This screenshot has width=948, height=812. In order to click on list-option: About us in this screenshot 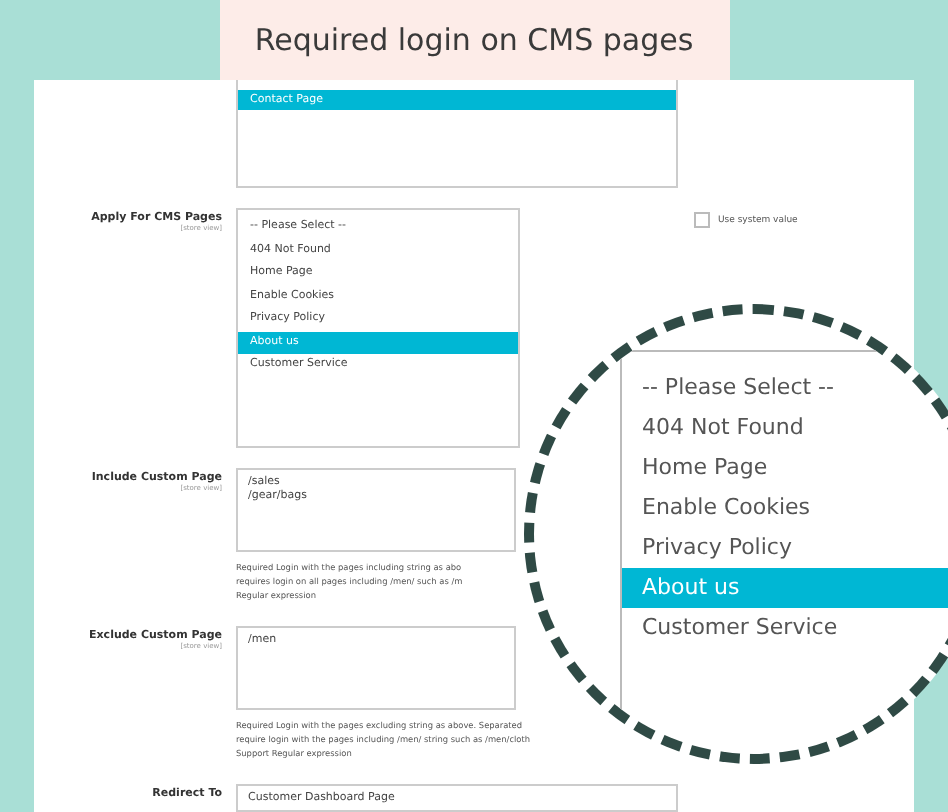, I will do `click(785, 588)`.